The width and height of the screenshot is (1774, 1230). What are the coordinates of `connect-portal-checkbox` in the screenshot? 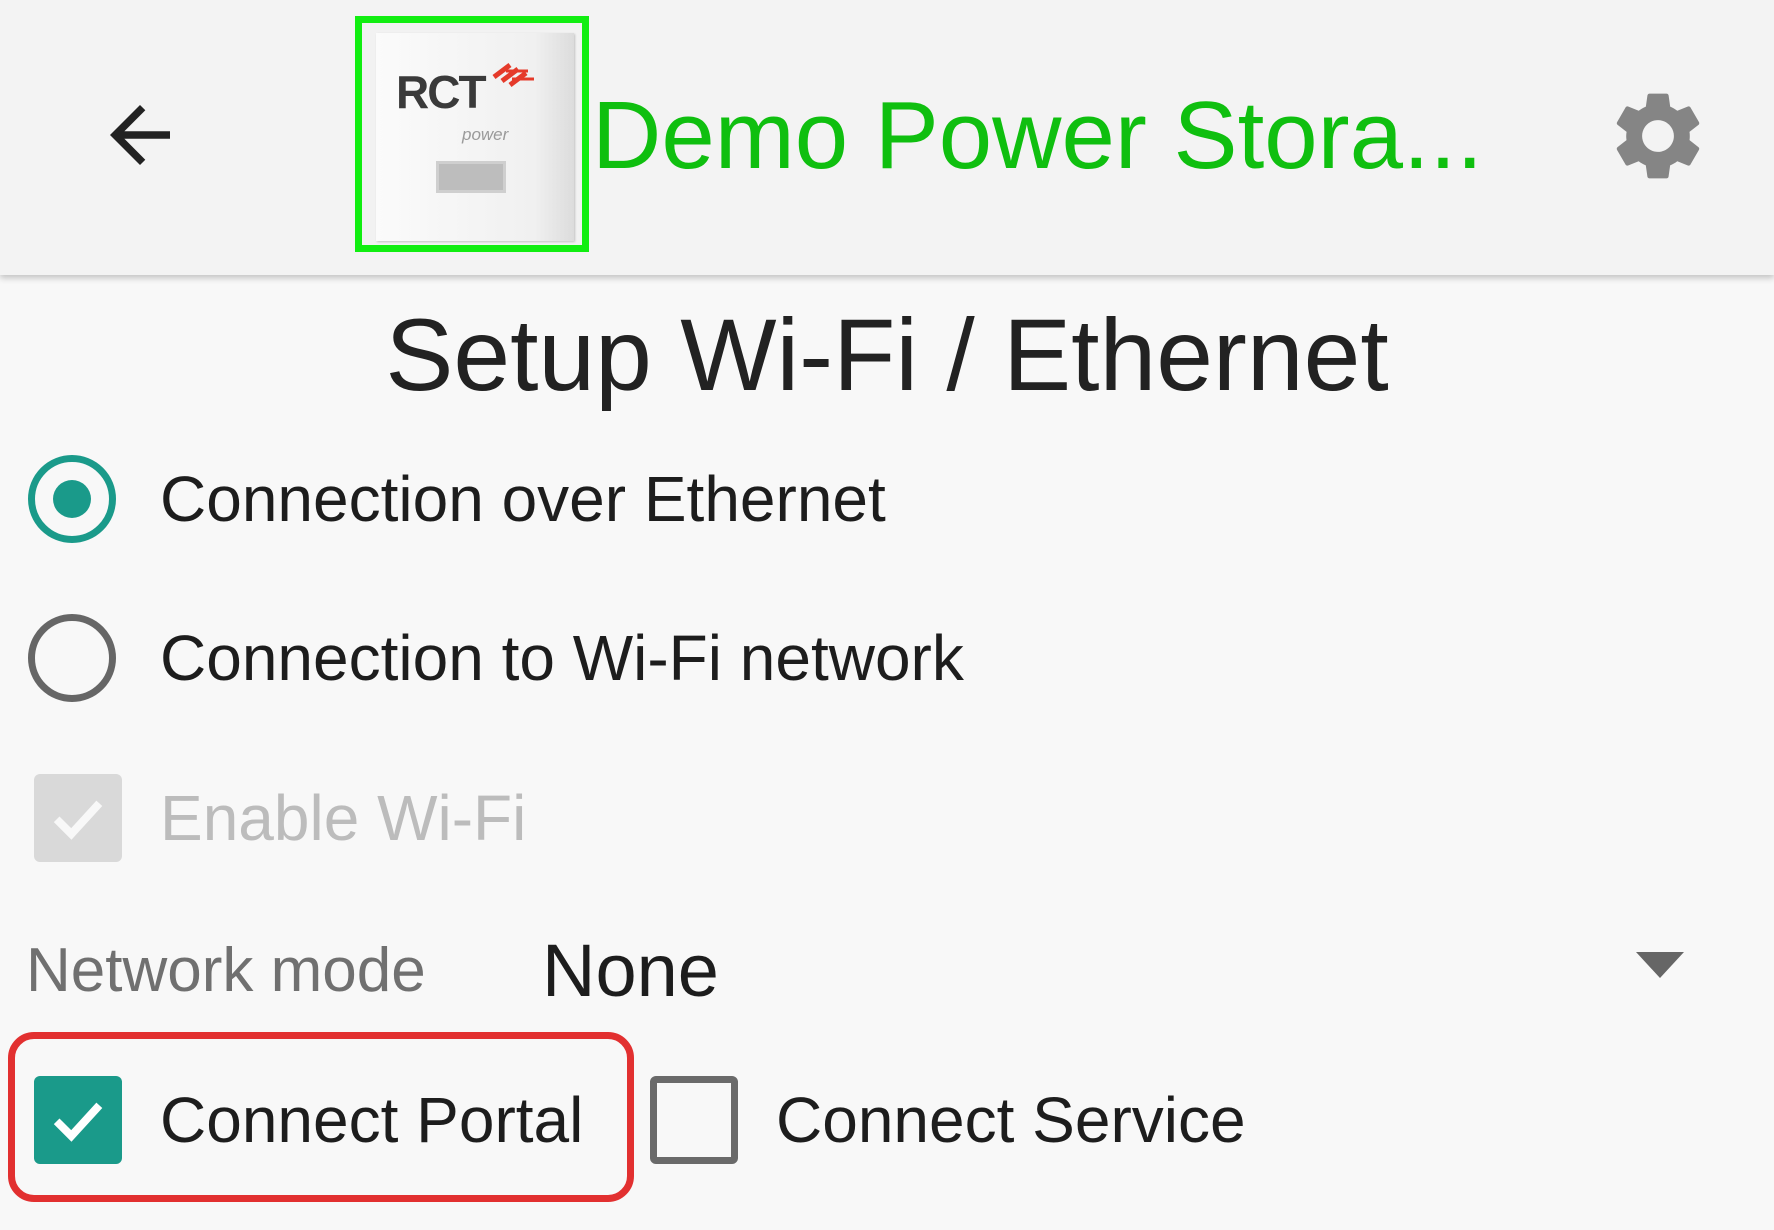 It's located at (78, 1120).